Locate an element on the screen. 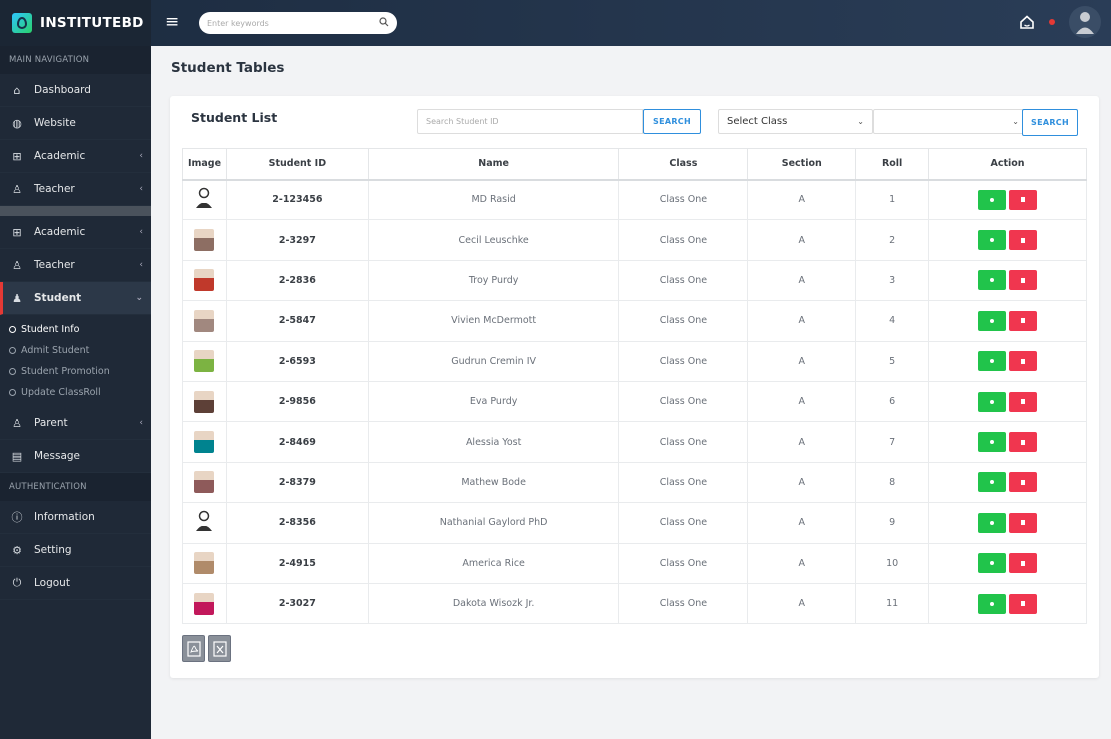 This screenshot has height=739, width=1111. column-header-roll: Roll is located at coordinates (892, 164).